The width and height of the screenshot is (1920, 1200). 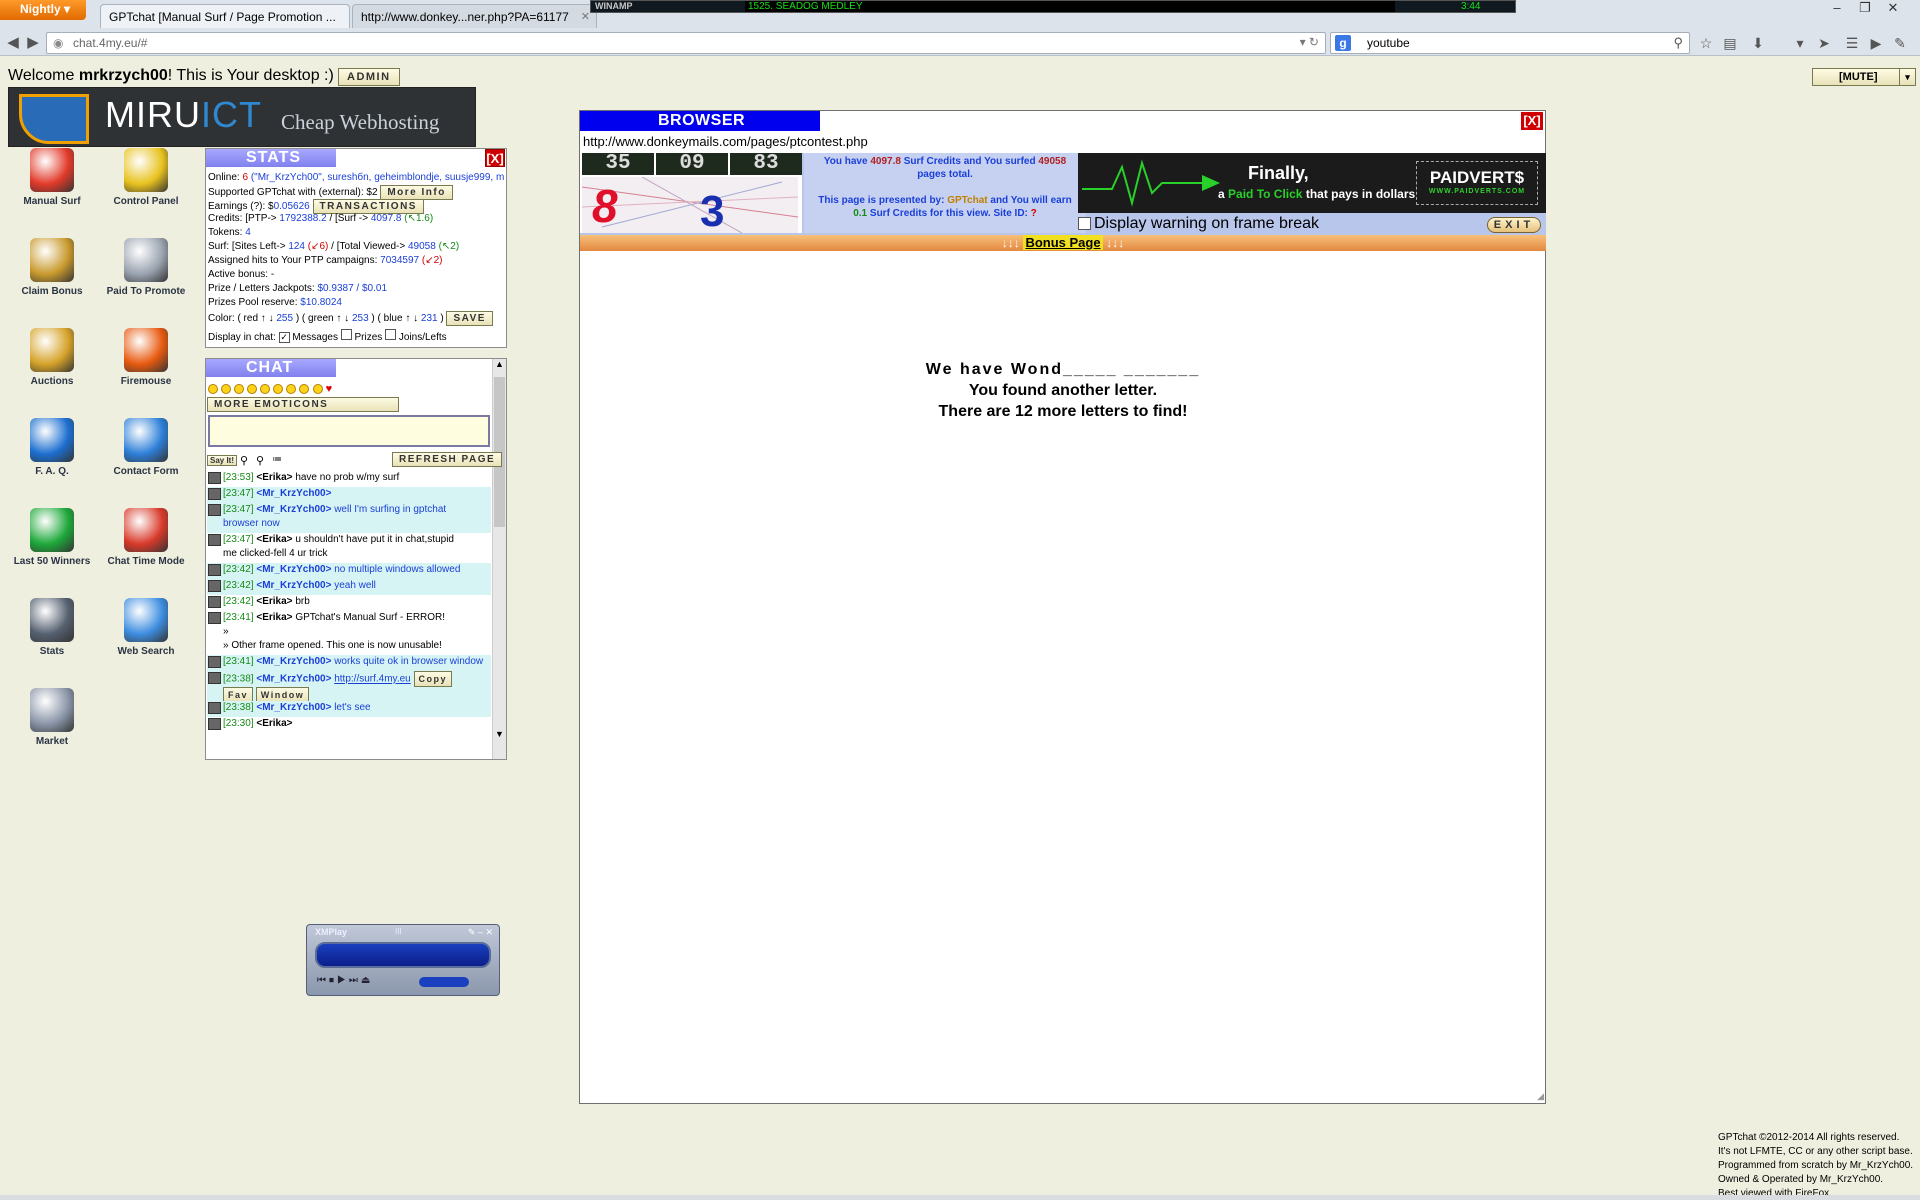 I want to click on desktop-icon-stats: Stats, so click(x=52, y=627).